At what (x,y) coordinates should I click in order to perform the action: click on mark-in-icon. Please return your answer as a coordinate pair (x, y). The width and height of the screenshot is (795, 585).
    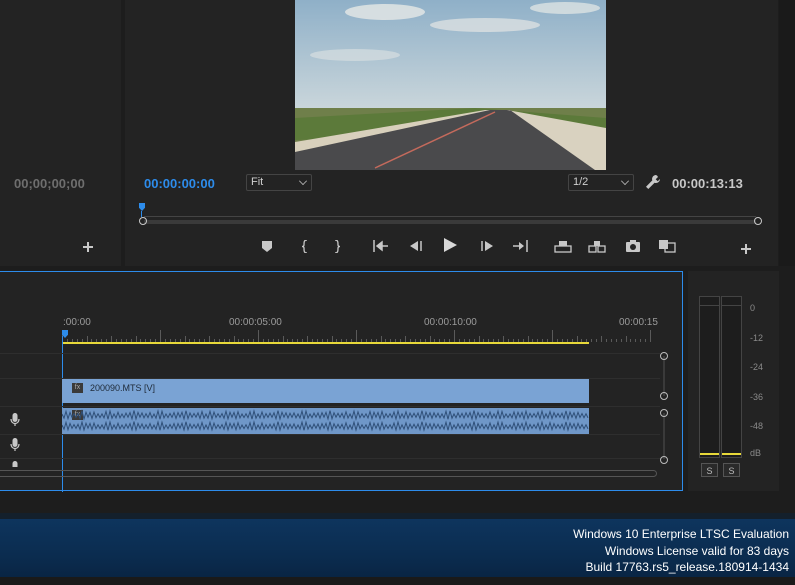
    Looking at the image, I should click on (305, 246).